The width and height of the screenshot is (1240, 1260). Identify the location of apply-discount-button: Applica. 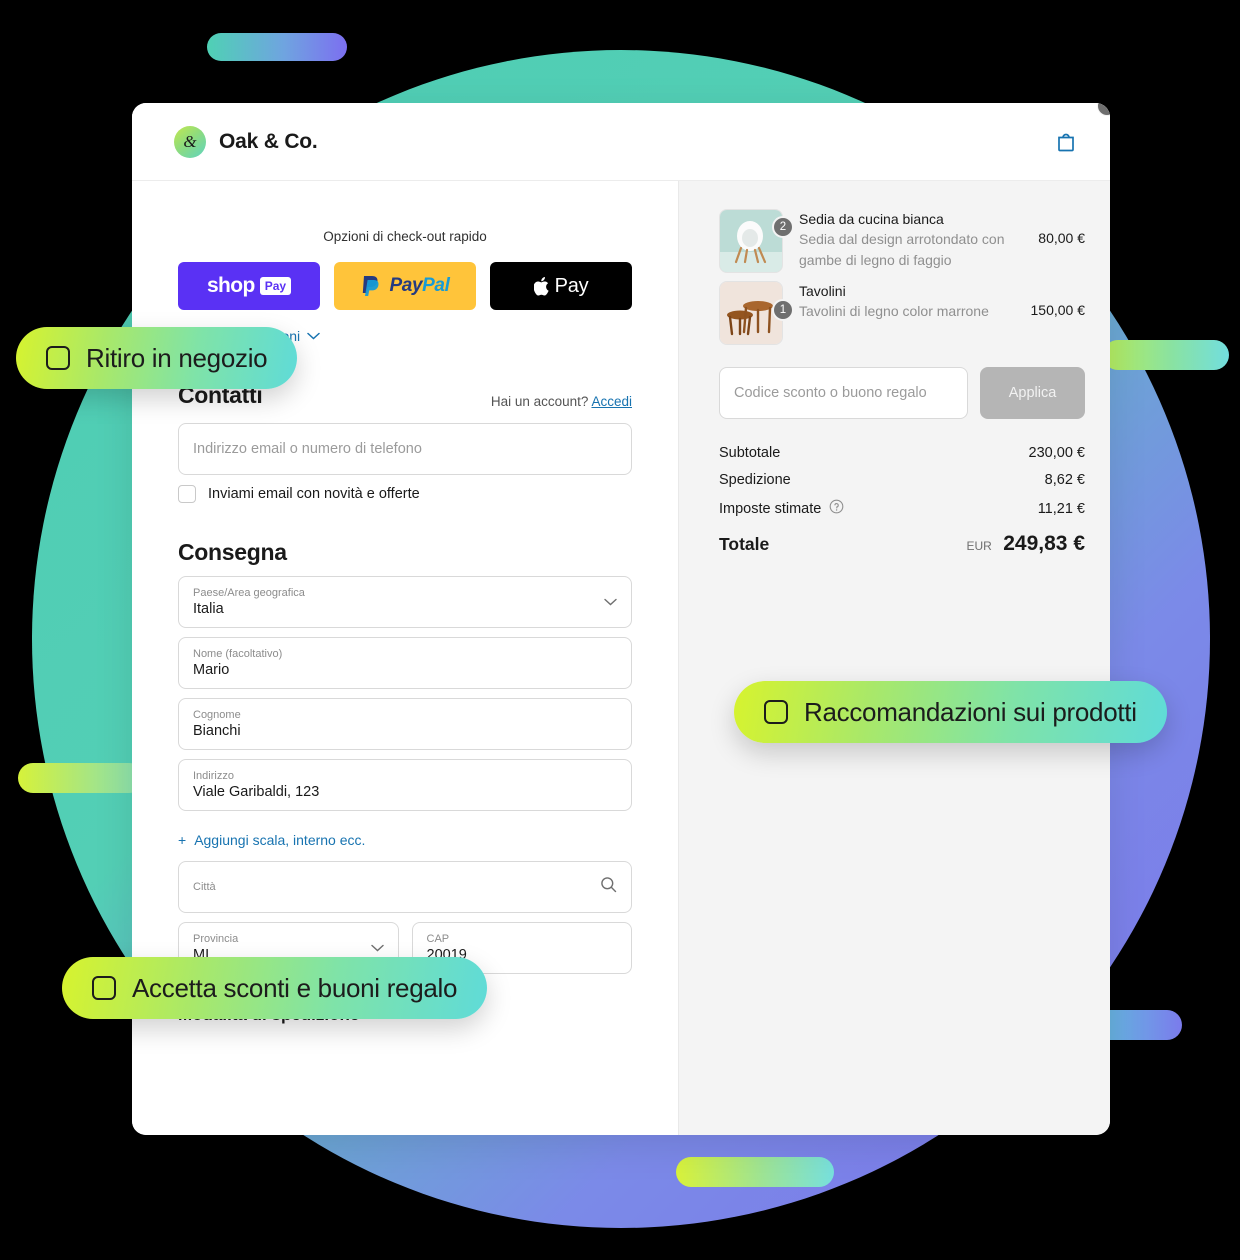
(1032, 393).